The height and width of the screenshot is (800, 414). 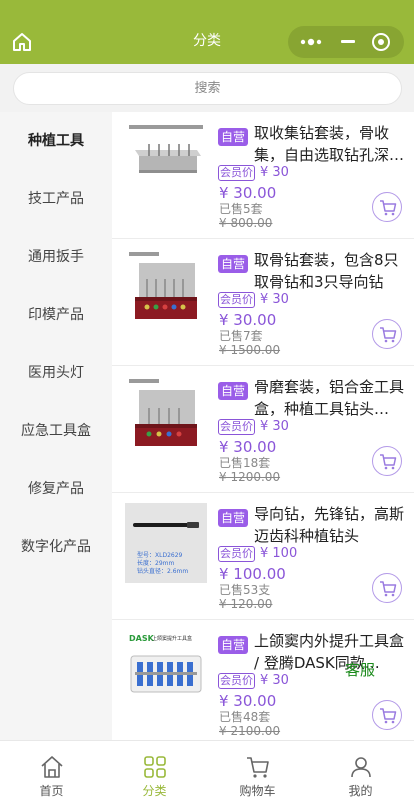 I want to click on category-grid-icon, so click(x=155, y=767).